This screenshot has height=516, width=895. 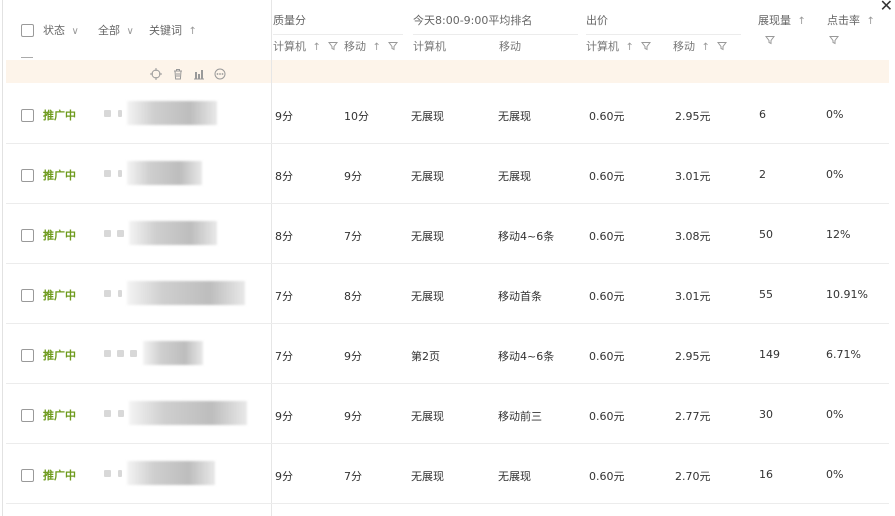 I want to click on impressions: 50, so click(x=766, y=234).